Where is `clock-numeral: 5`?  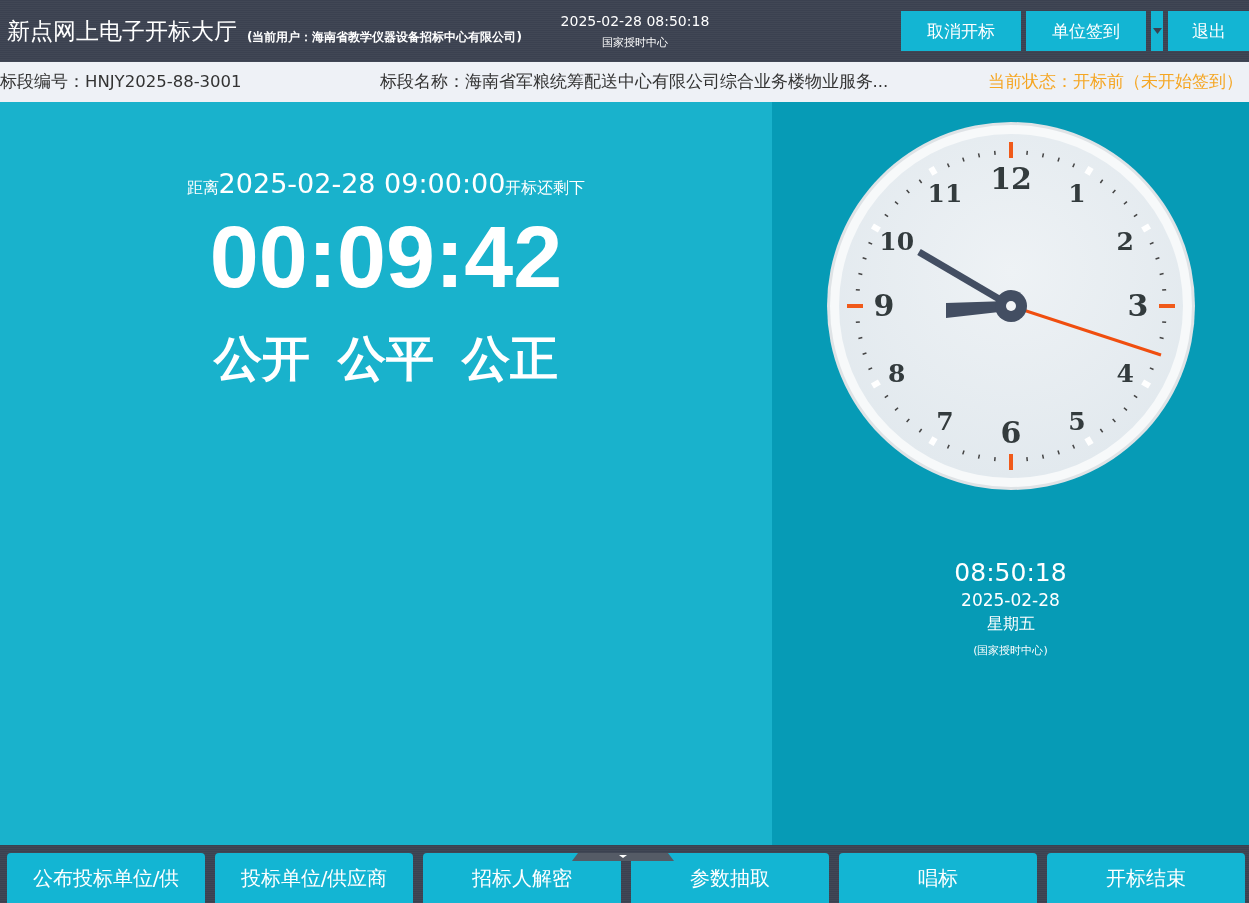 clock-numeral: 5 is located at coordinates (1076, 422).